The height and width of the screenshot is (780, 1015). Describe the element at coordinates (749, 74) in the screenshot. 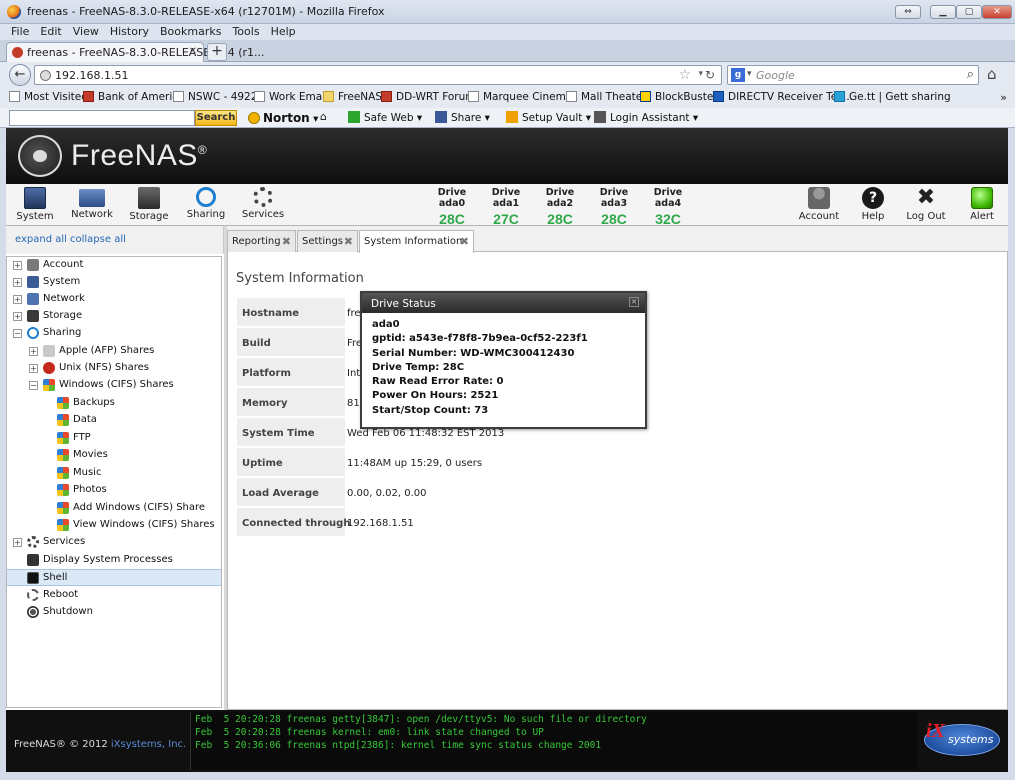

I see `search-engine-dropdown-icon: ▾` at that location.